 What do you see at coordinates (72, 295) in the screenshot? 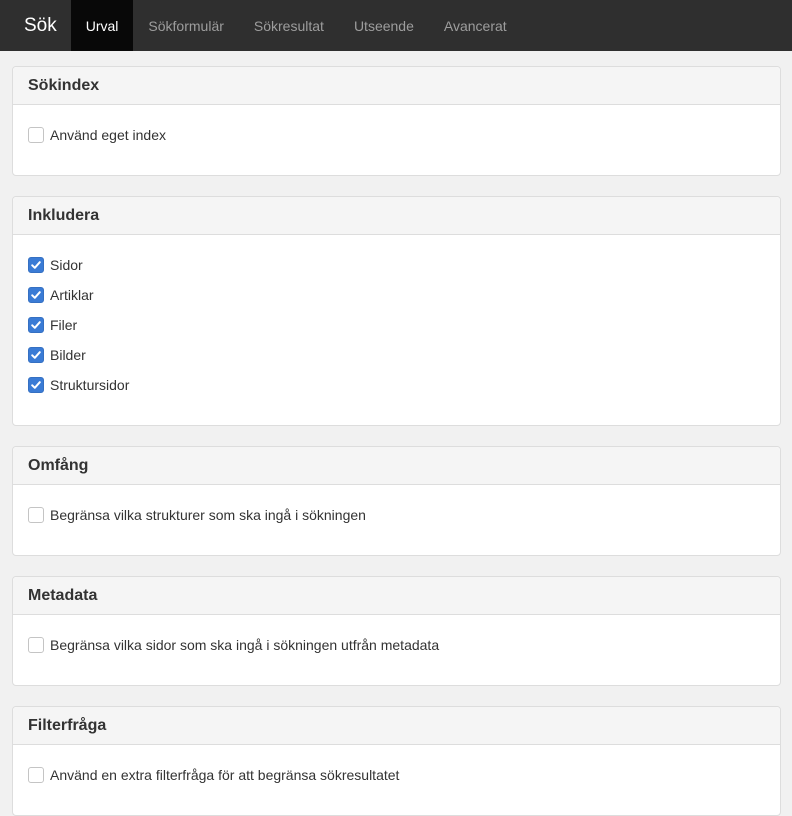
I see `checkbox-label: Artiklar` at bounding box center [72, 295].